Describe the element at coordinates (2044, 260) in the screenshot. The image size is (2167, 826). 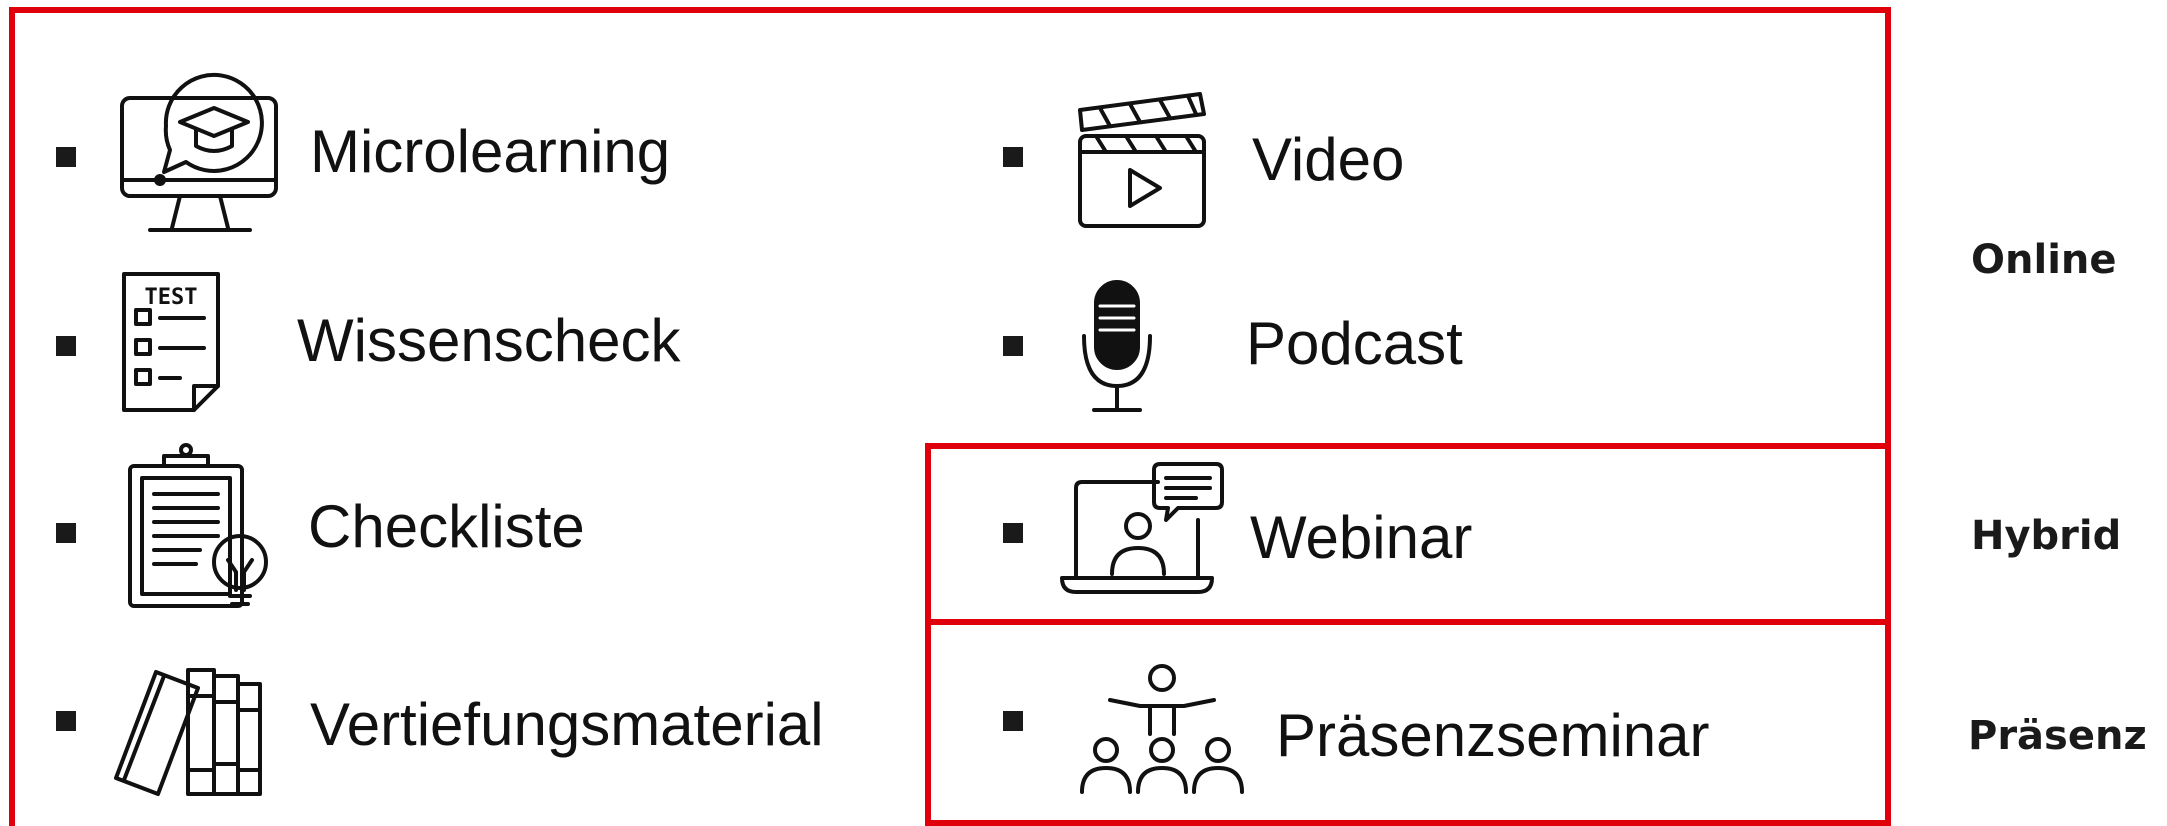
I see `category-label-online: Online` at that location.